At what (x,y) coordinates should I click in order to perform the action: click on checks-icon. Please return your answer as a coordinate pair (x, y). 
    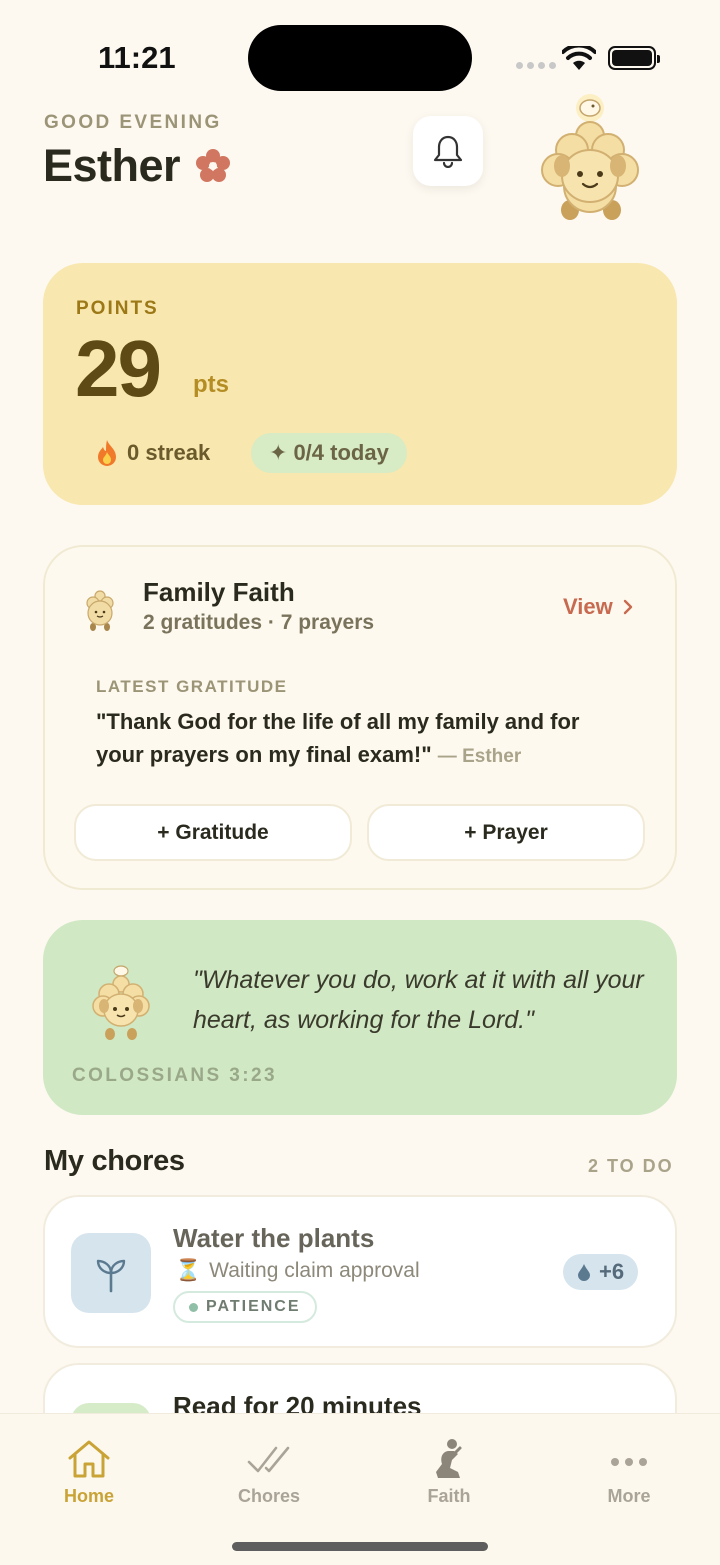
    Looking at the image, I should click on (268, 1459).